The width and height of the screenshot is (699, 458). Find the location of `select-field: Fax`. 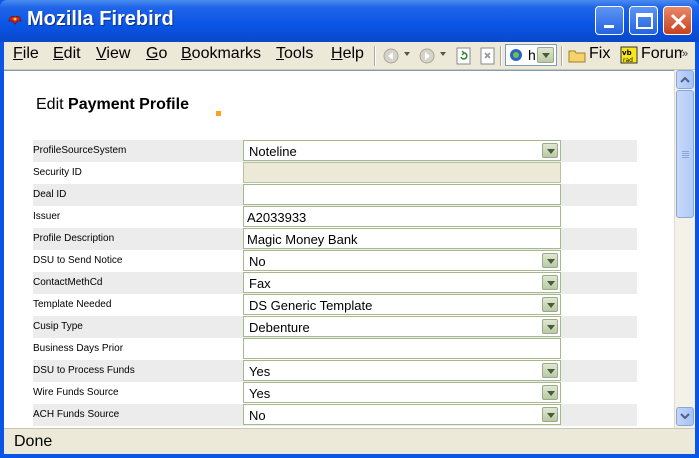

select-field: Fax is located at coordinates (402, 282).